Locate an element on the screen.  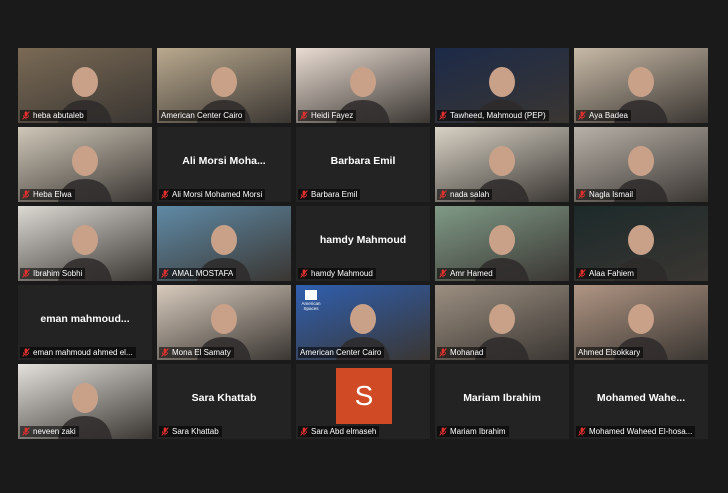
participant-name-label: Nagla Ismail is located at coordinates (606, 194).